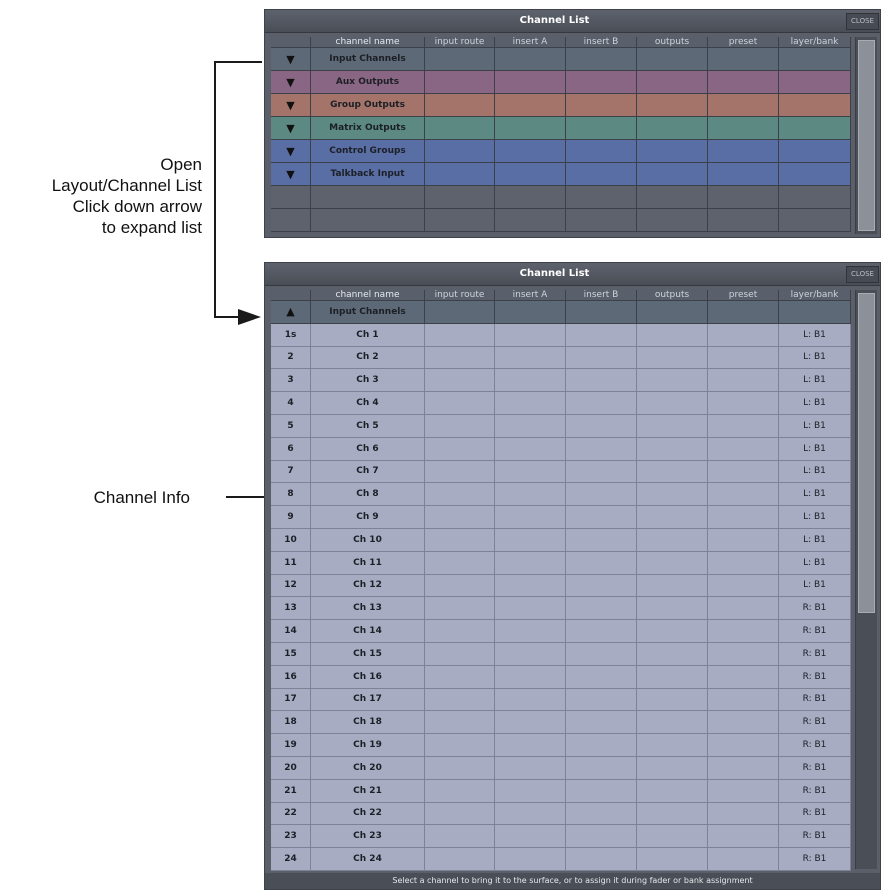 The image size is (881, 890). I want to click on channel-name: Ch 16, so click(368, 677).